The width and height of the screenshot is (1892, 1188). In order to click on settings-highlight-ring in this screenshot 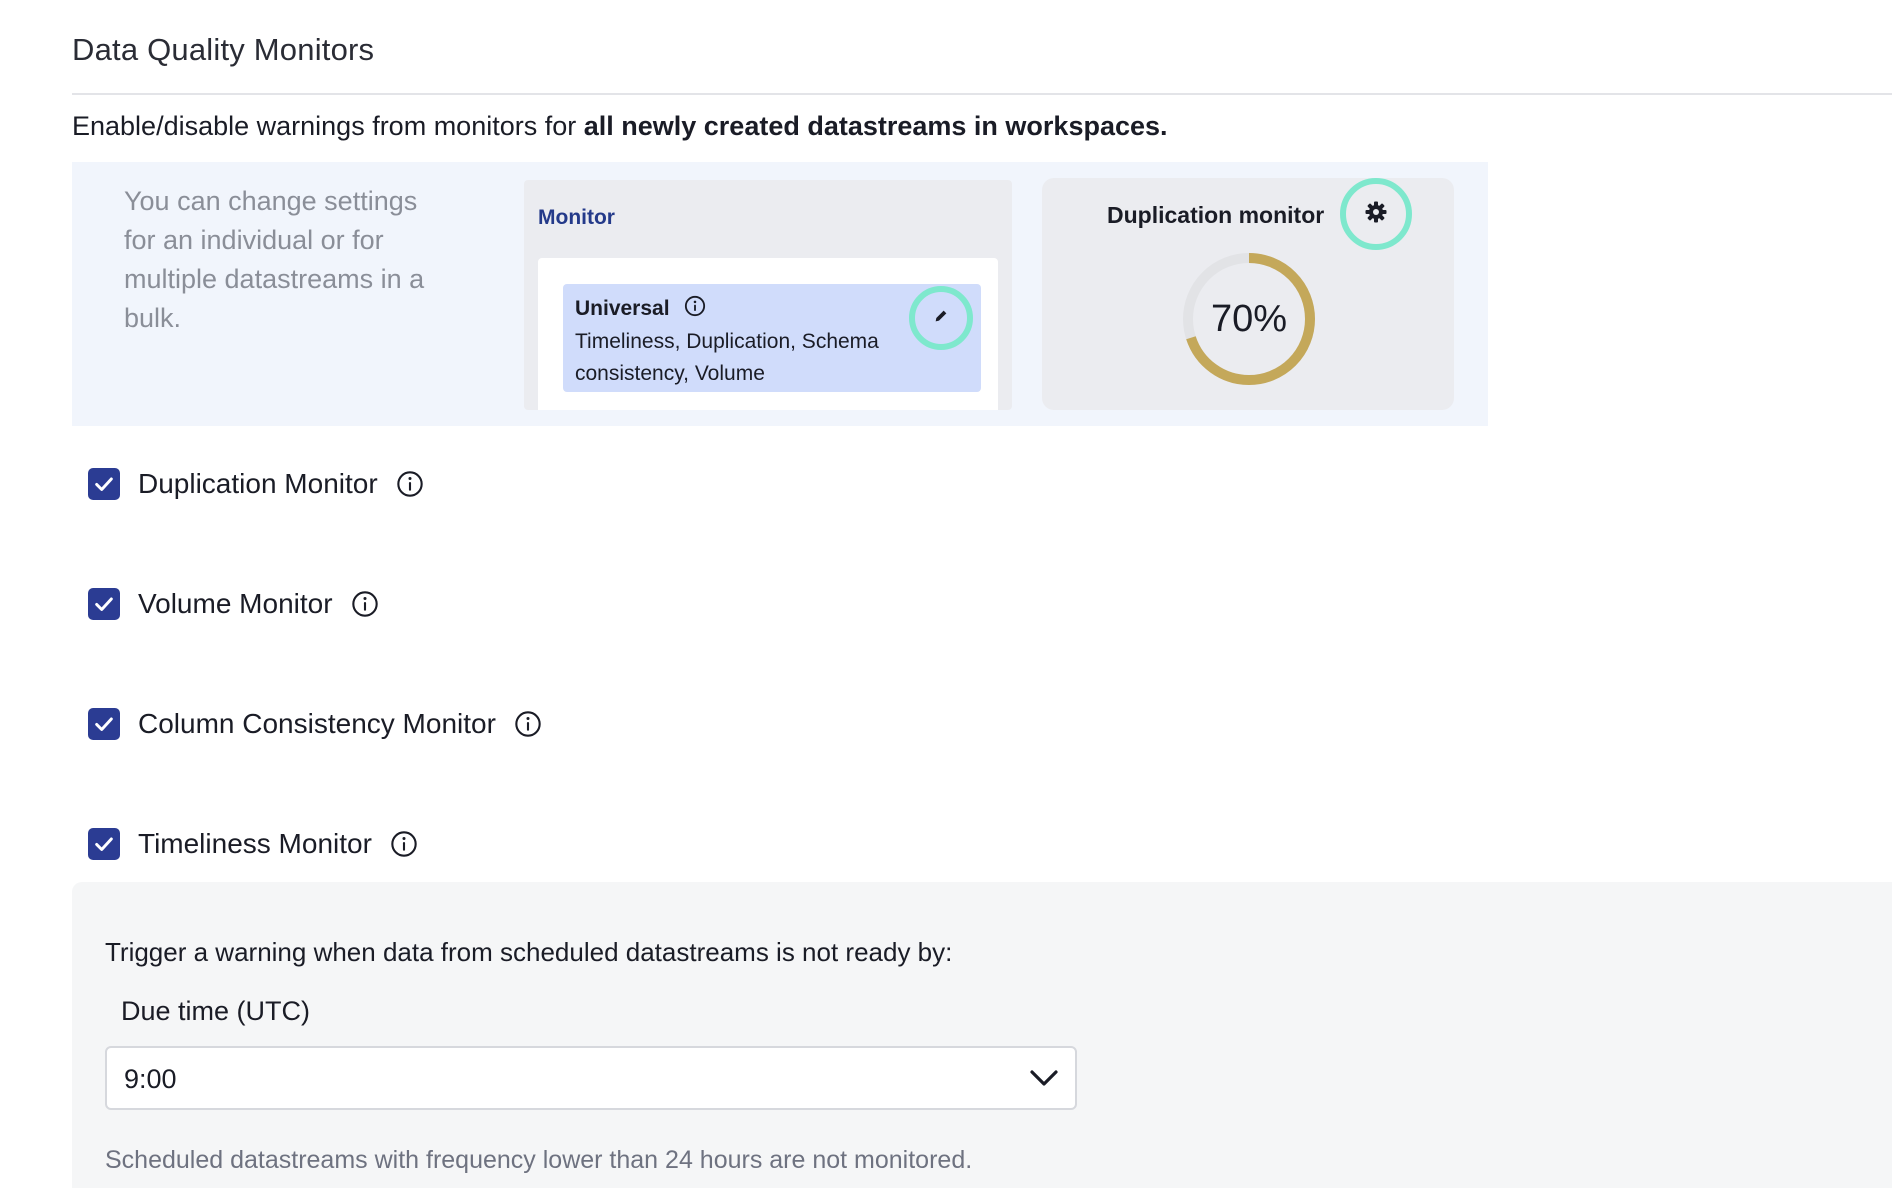, I will do `click(1376, 214)`.